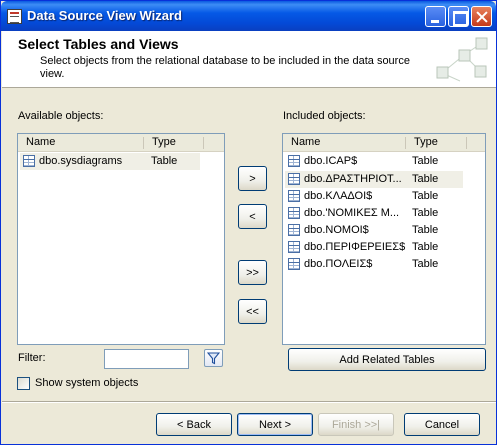 The height and width of the screenshot is (445, 497). I want to click on data-source-graphic-icon, so click(462, 59).